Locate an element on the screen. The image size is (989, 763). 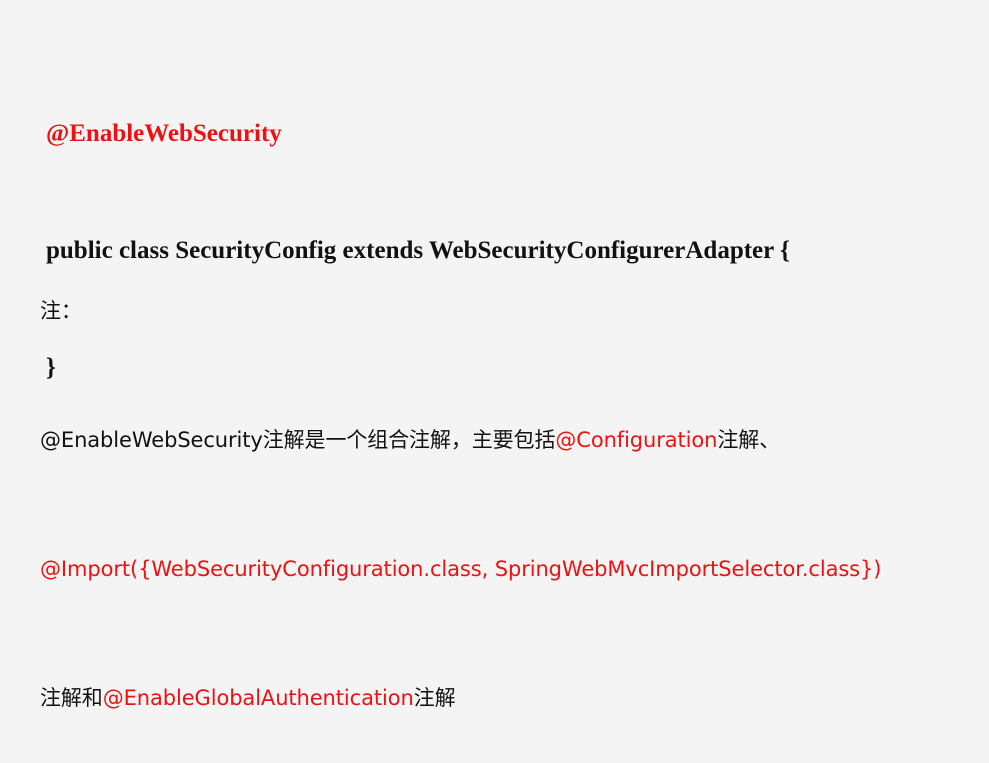
note-line-3: 注解和@EnableGlobalAuthentication注解 is located at coordinates (460, 698).